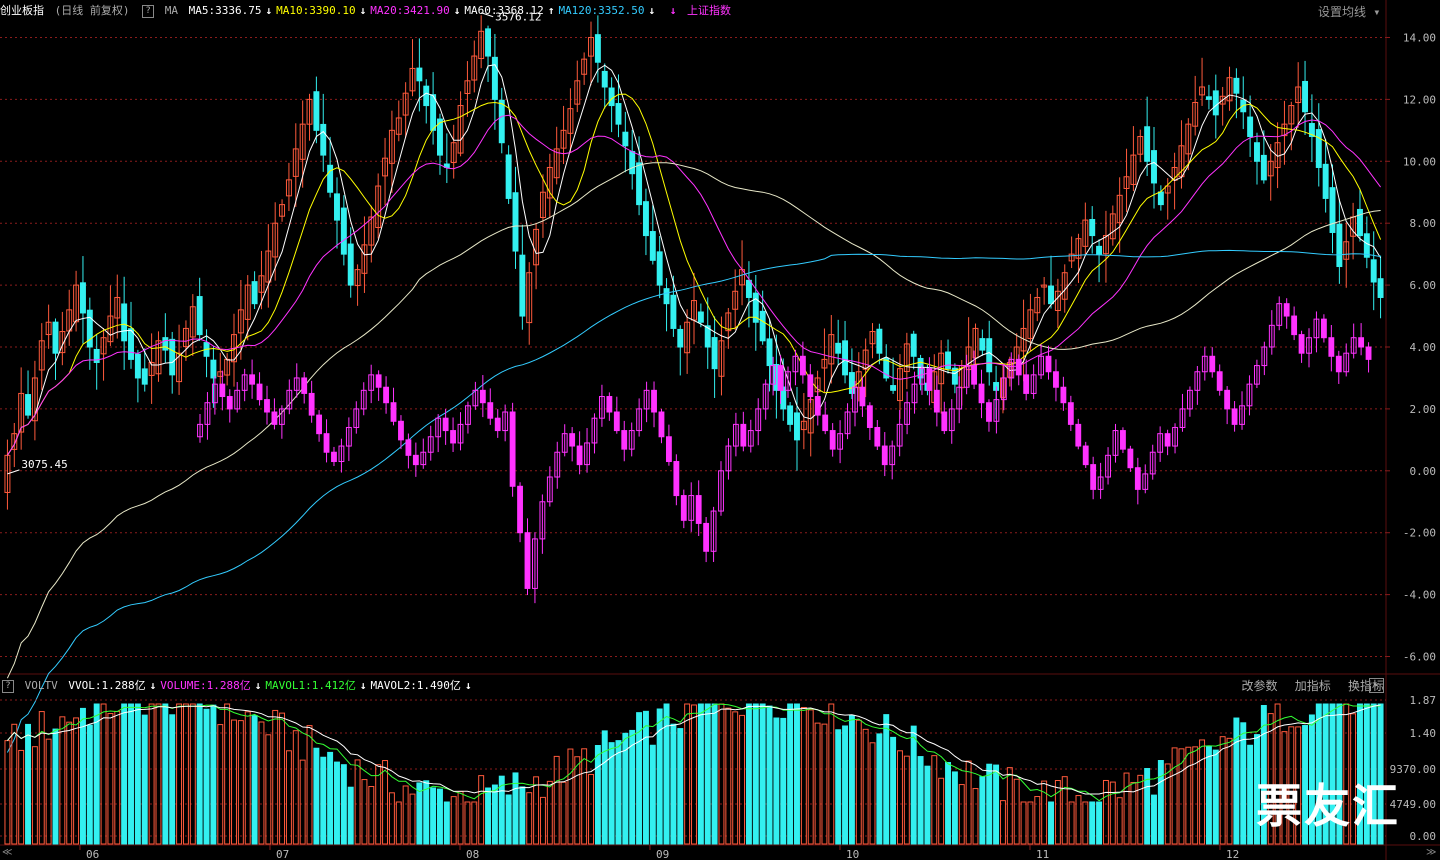 The height and width of the screenshot is (860, 1440). I want to click on price-tick-label: 12.00, so click(1419, 99).